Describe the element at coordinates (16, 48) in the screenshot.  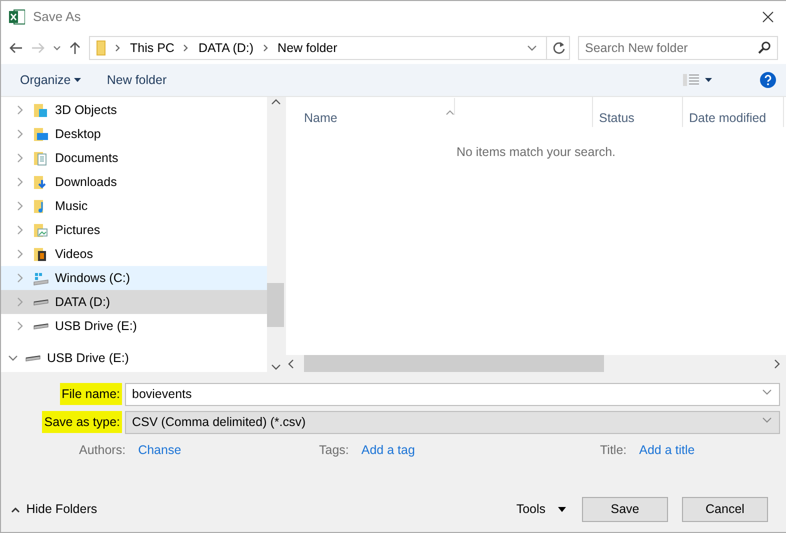
I see `back-arrow-icon` at that location.